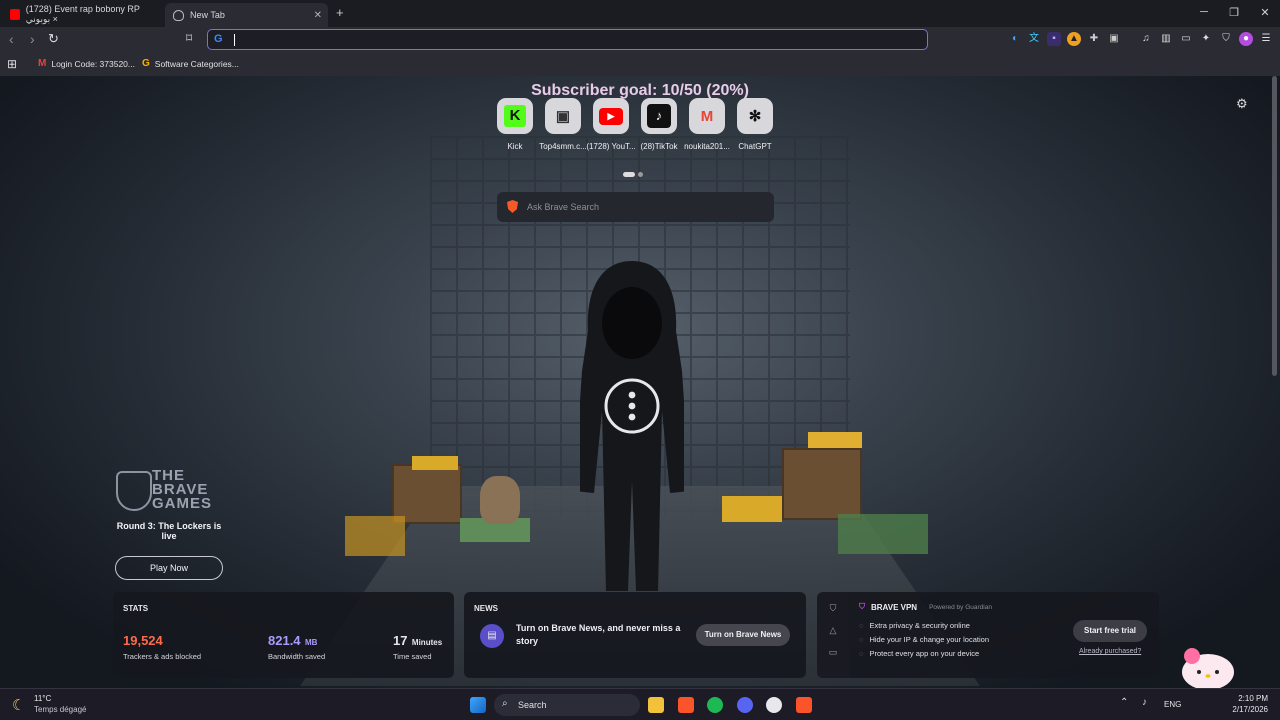 Image resolution: width=1280 pixels, height=720 pixels. What do you see at coordinates (1166, 39) in the screenshot?
I see `sidebar-icon: ▥` at bounding box center [1166, 39].